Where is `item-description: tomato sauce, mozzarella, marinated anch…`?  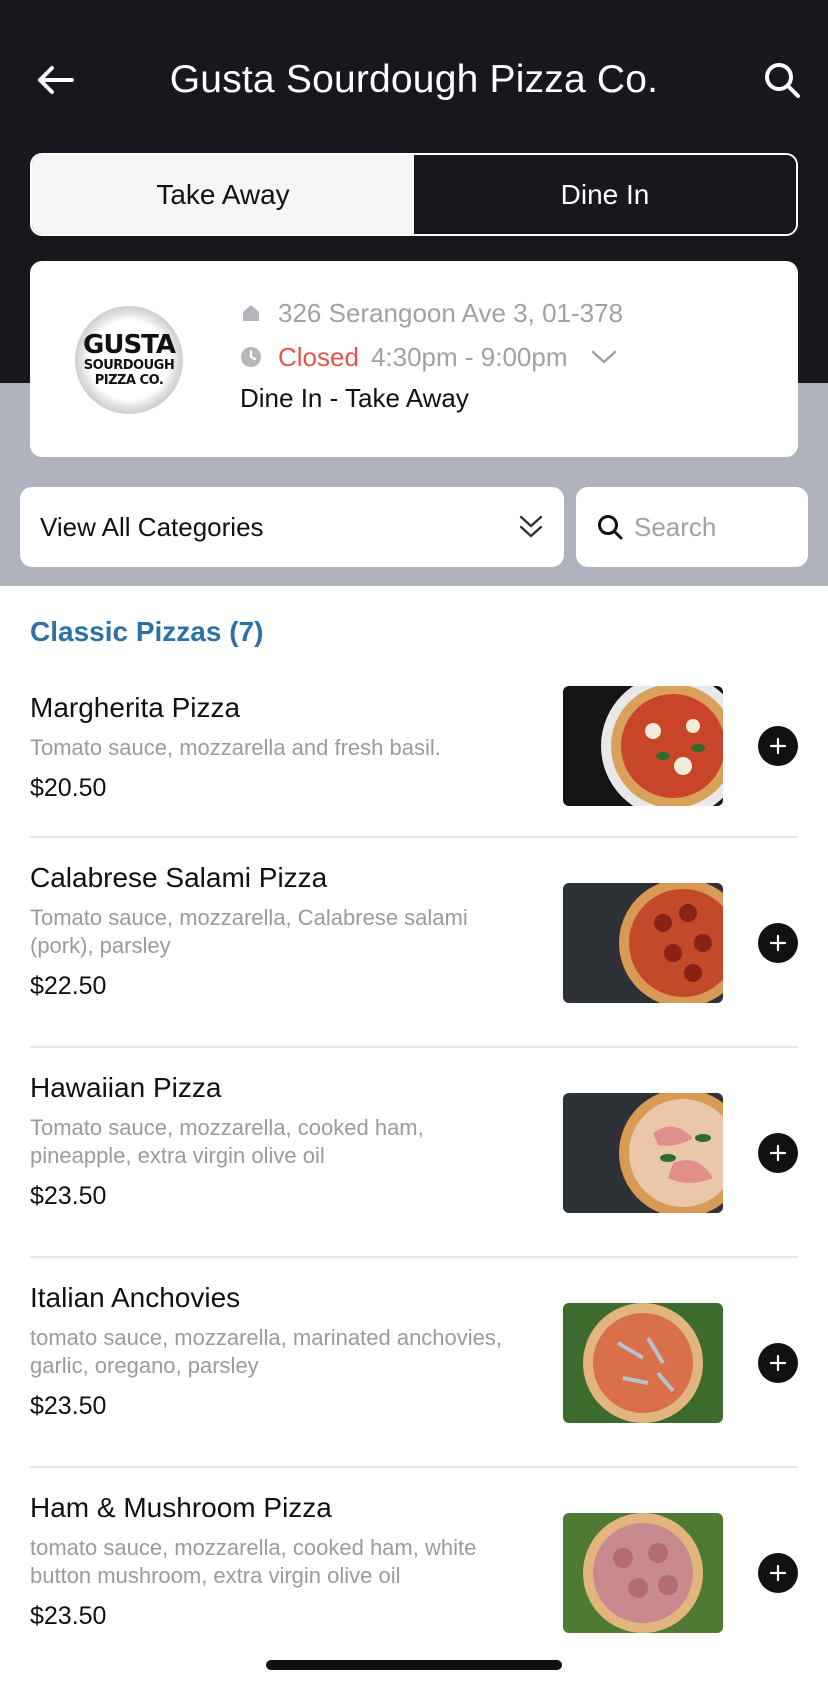
item-description: tomato sauce, mozzarella, marinated anch… is located at coordinates (266, 1351).